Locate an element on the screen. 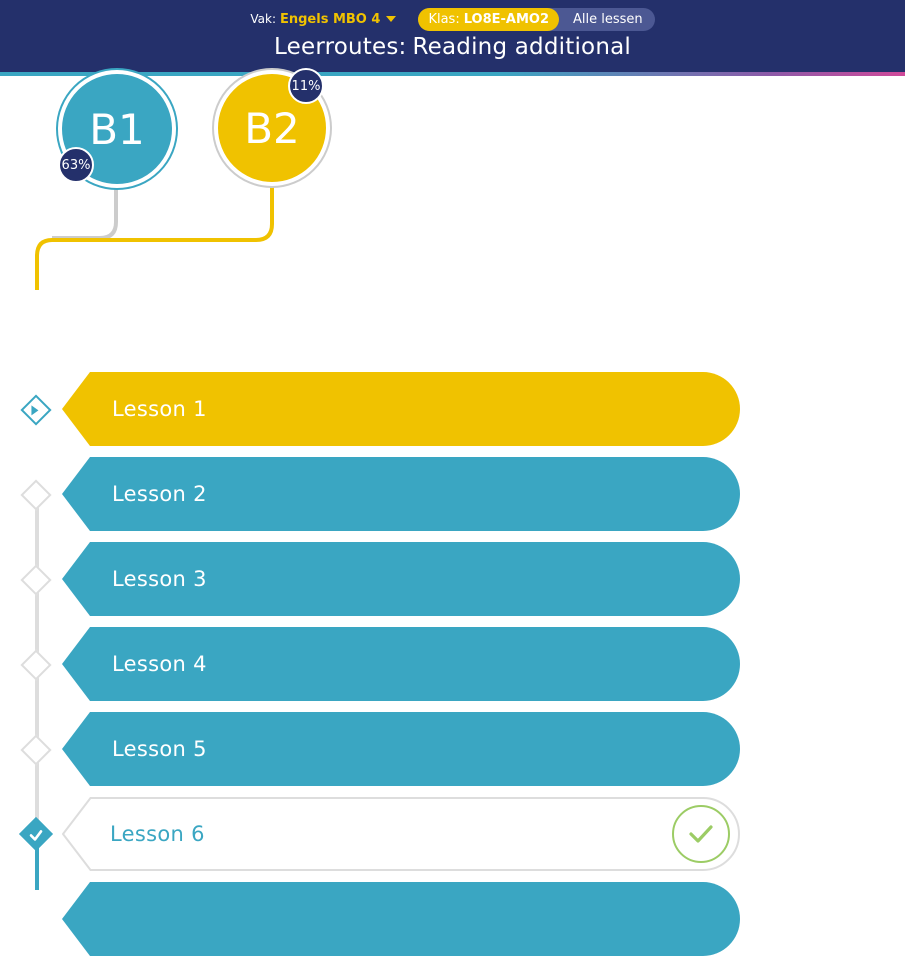 This screenshot has width=905, height=956. completed-check-icon is located at coordinates (701, 834).